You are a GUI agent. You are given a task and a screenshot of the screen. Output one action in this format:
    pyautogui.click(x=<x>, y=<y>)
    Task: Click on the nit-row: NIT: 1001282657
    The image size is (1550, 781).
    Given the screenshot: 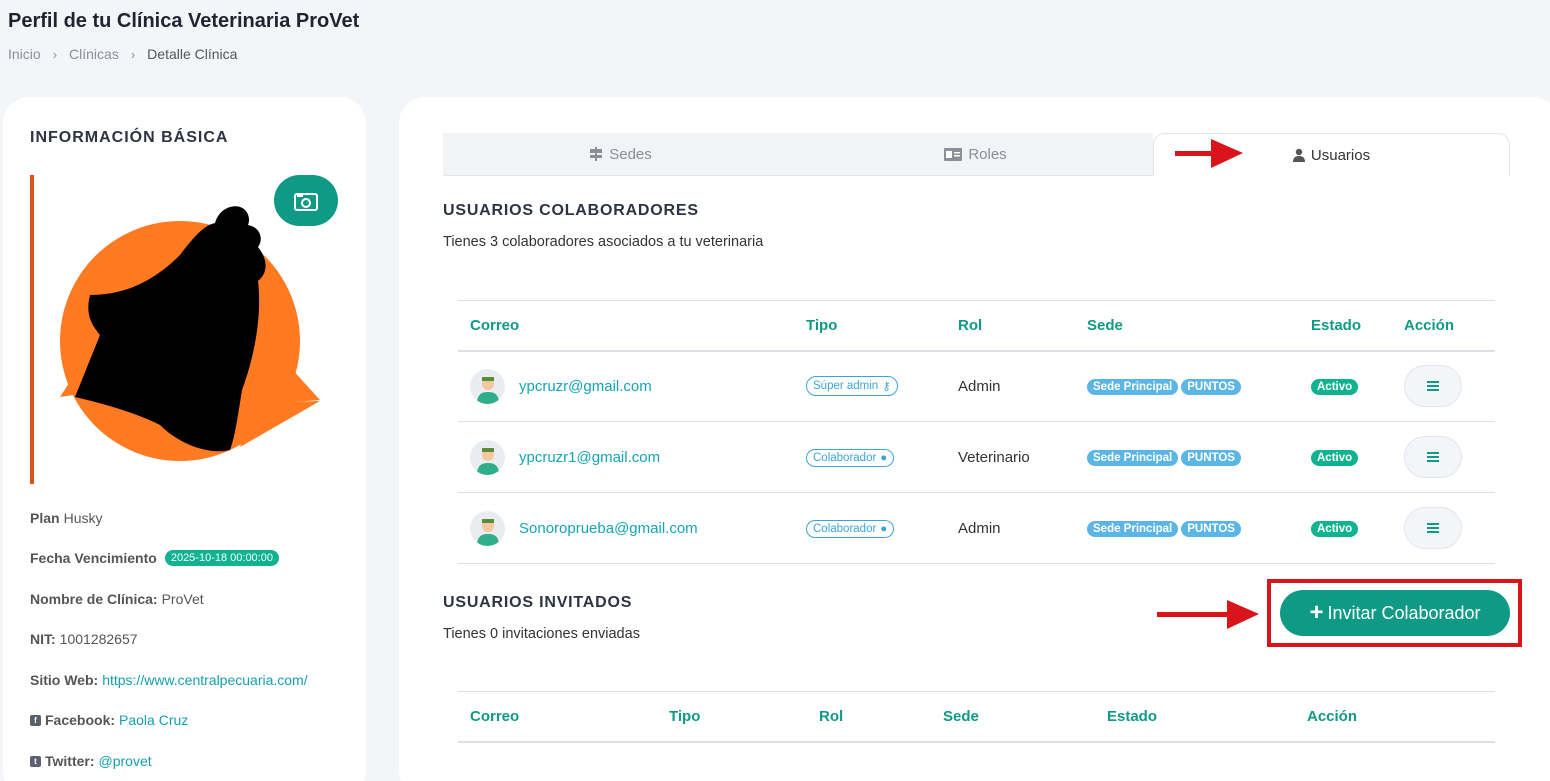 What is the action you would take?
    pyautogui.click(x=84, y=639)
    